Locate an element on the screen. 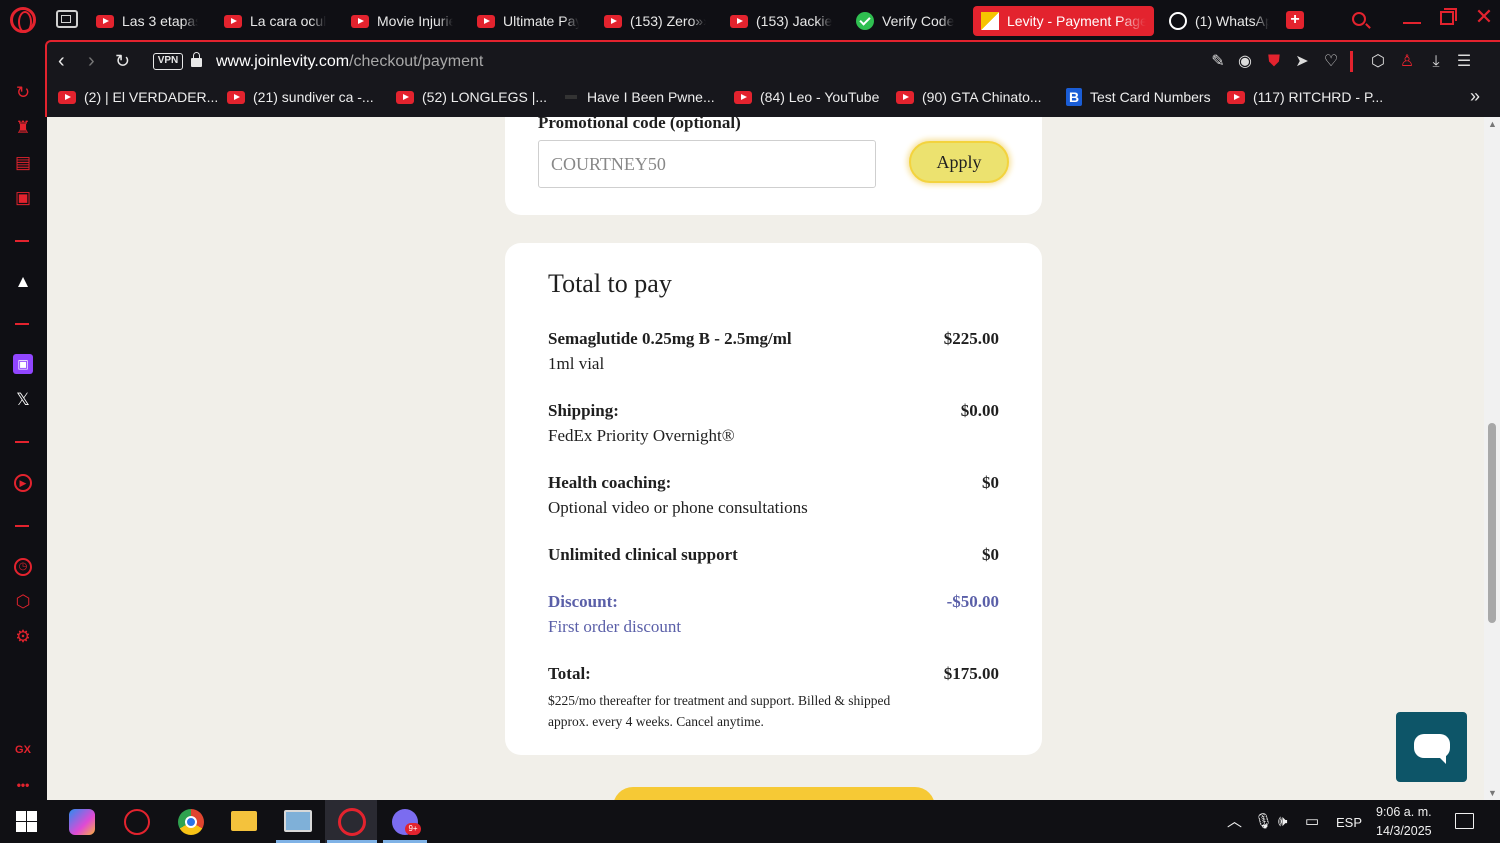  page-scrollbar: ▲ ▼ is located at coordinates (1492, 458).